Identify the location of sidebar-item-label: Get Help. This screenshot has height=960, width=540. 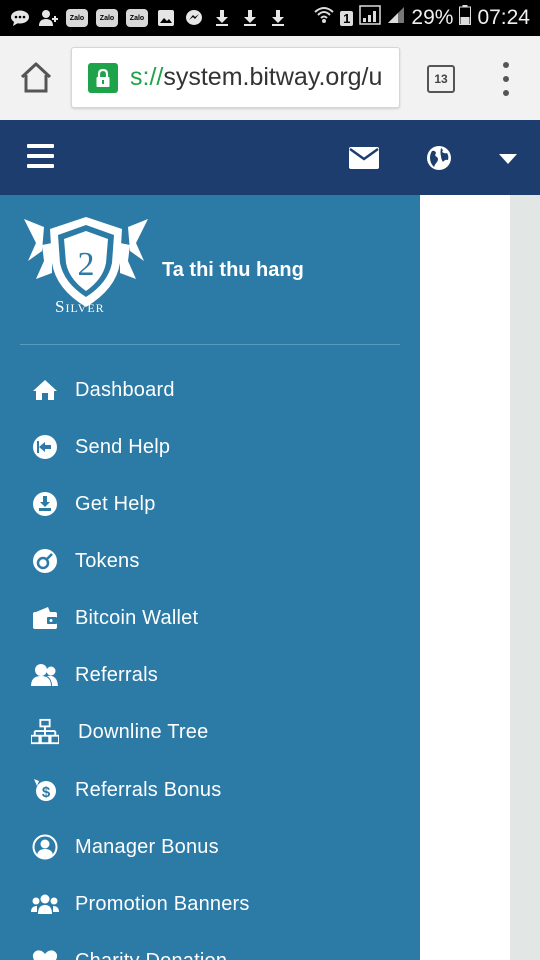
(115, 503).